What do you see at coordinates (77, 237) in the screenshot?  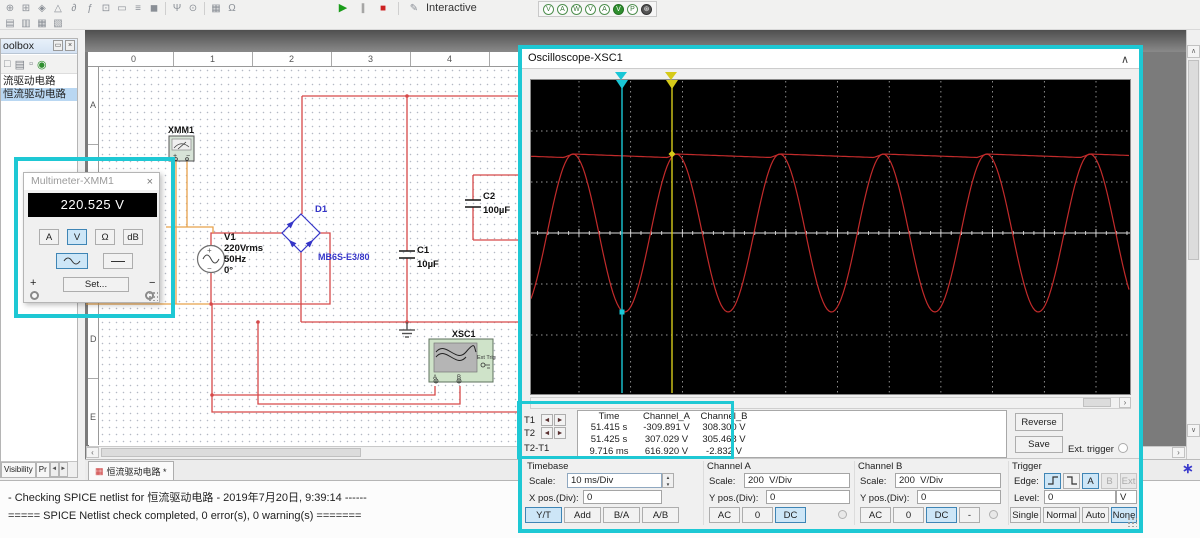 I see `mode-button-v: V` at bounding box center [77, 237].